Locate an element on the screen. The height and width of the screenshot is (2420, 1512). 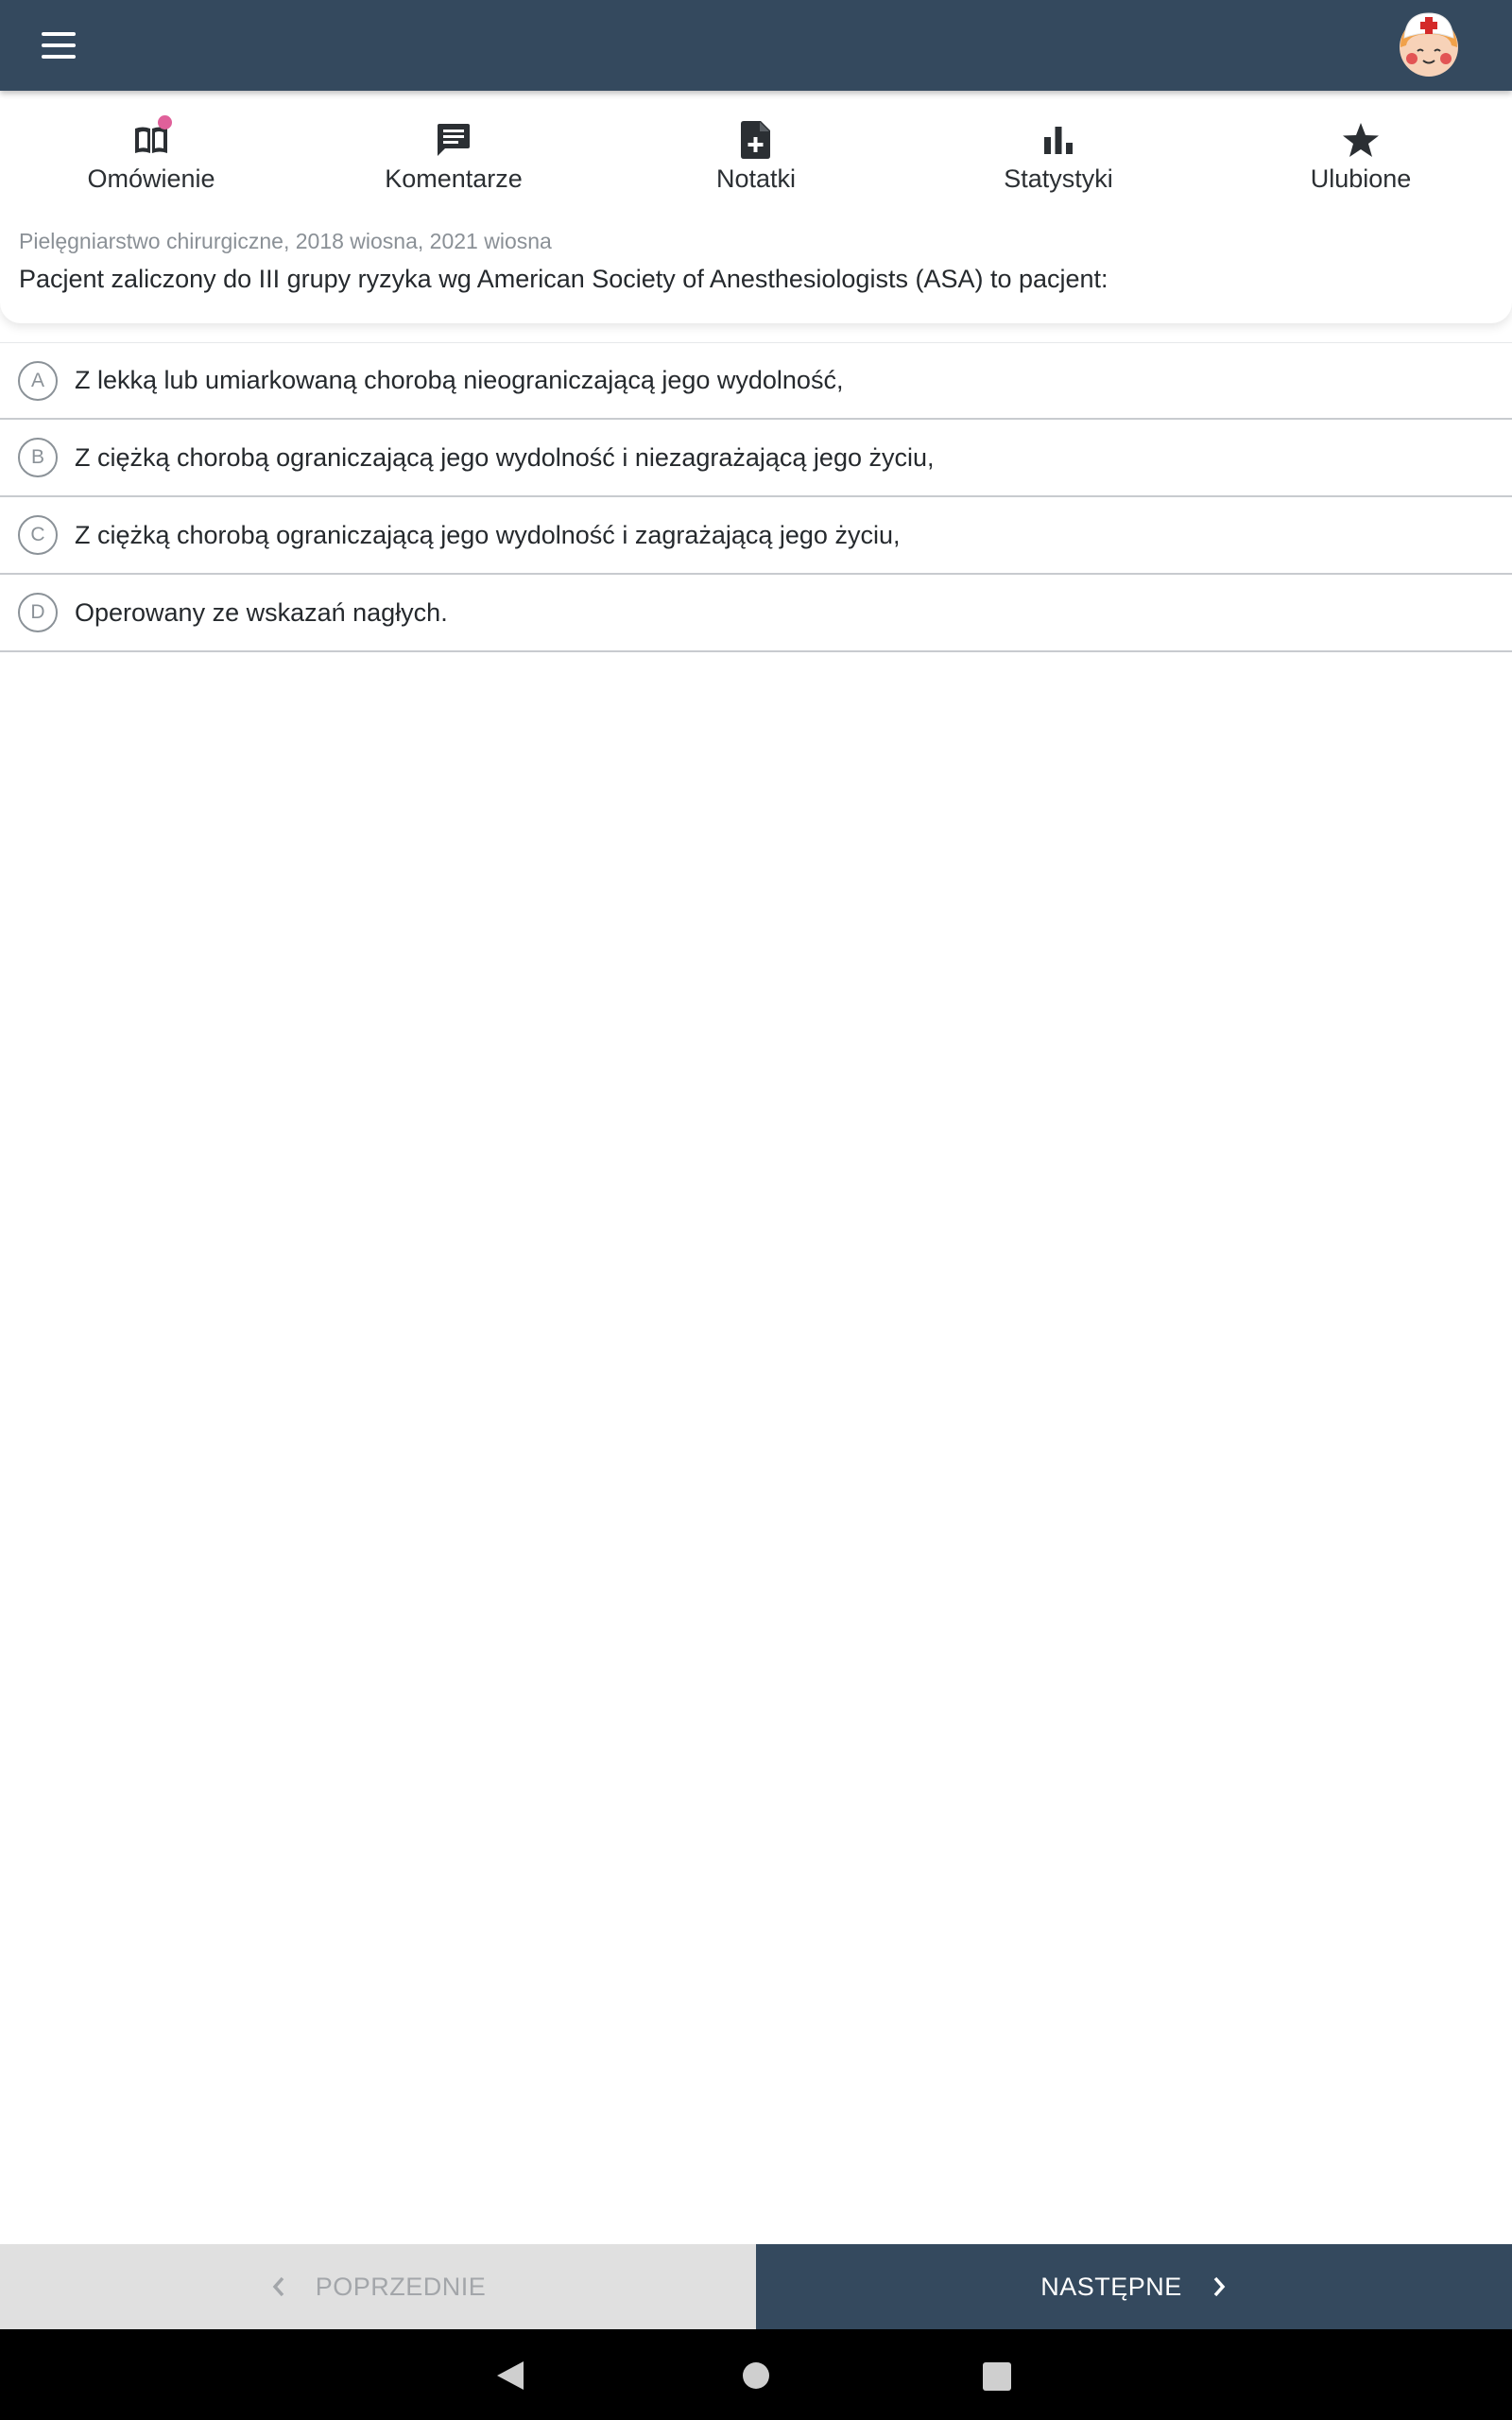
top-app-bar is located at coordinates (756, 45).